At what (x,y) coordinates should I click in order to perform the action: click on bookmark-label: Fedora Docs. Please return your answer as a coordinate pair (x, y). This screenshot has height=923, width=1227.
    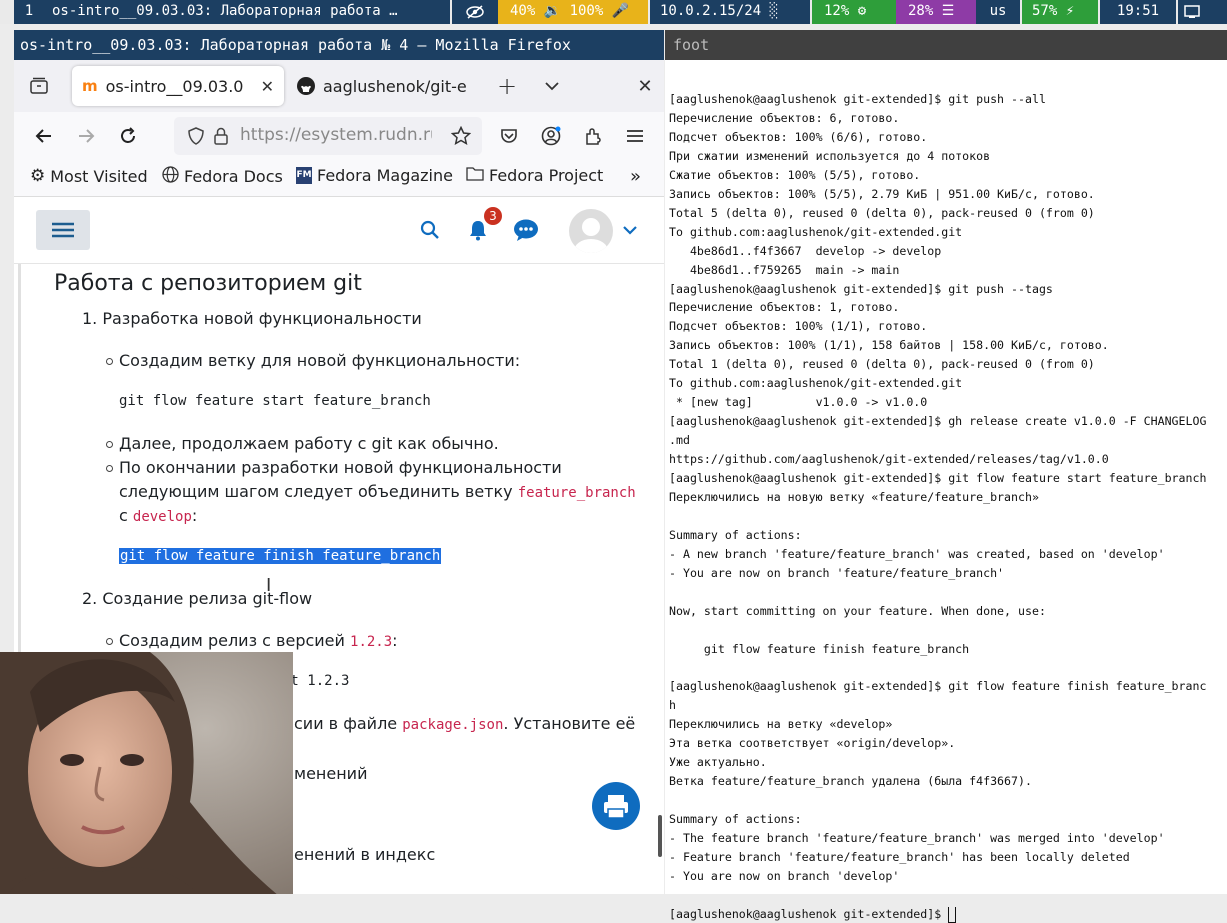
    Looking at the image, I should click on (233, 176).